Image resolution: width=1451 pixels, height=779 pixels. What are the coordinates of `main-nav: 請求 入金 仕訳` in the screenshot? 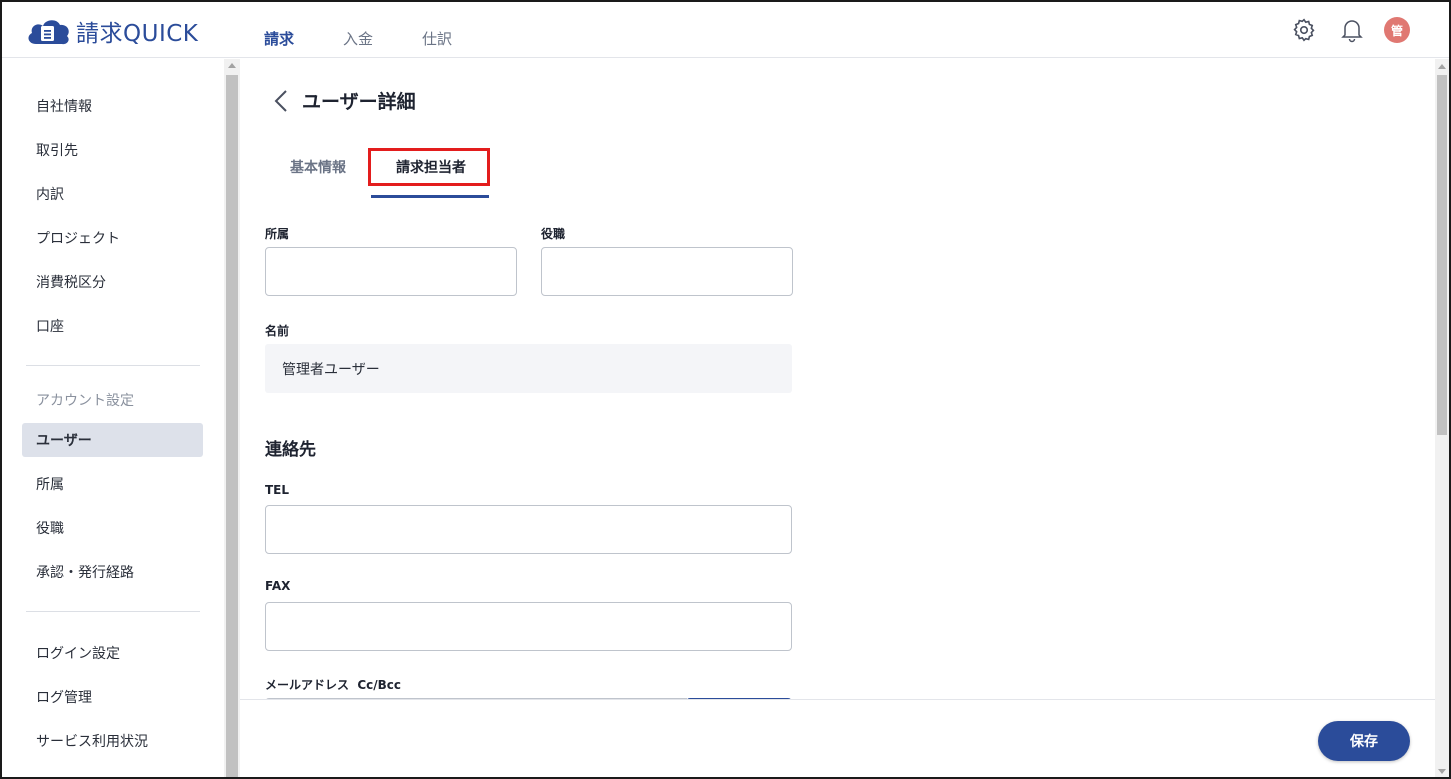 It's located at (382, 38).